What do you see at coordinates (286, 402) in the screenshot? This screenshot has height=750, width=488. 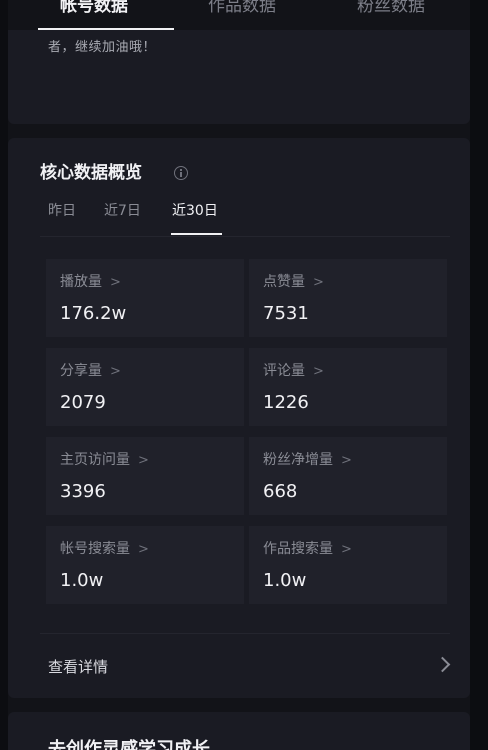 I see `metric-value: 1226` at bounding box center [286, 402].